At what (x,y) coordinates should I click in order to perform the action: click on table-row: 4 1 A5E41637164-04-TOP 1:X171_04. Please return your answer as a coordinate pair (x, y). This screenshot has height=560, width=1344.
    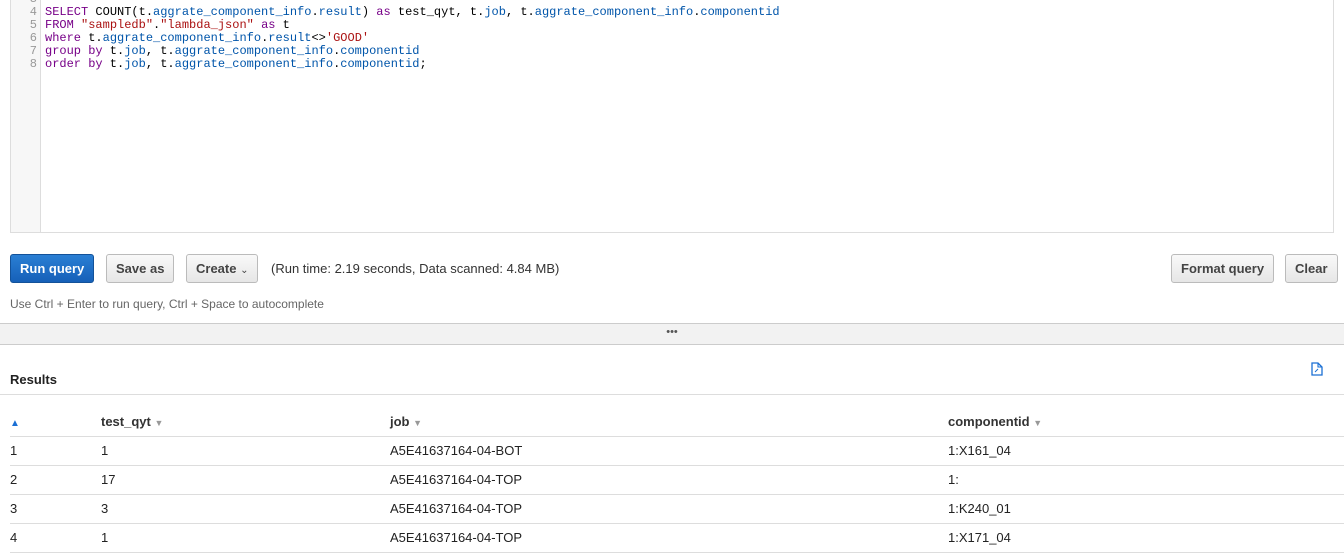
    Looking at the image, I should click on (677, 538).